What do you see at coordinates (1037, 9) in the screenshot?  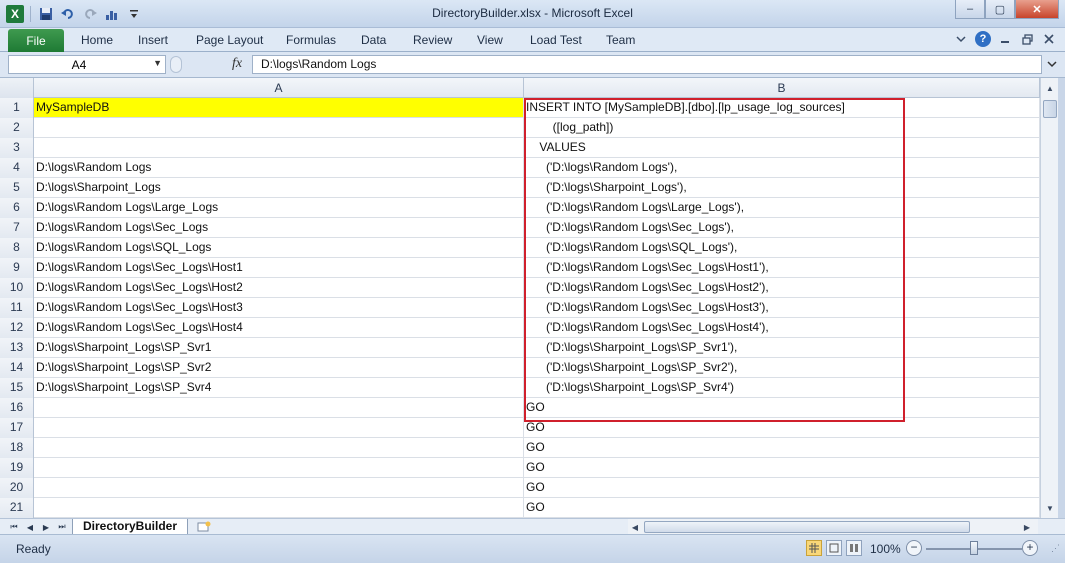 I see `close-button: ✕` at bounding box center [1037, 9].